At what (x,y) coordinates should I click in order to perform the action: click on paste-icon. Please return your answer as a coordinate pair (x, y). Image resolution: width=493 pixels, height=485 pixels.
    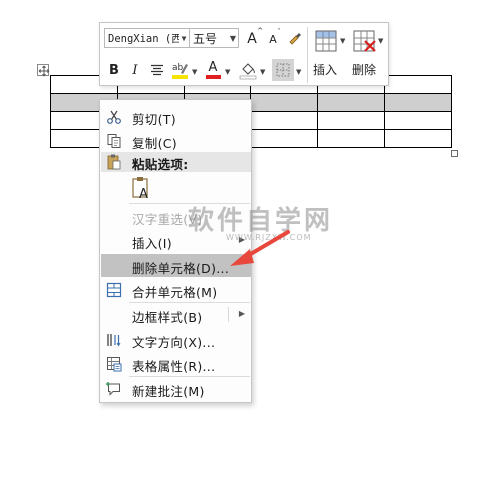
    Looking at the image, I should click on (114, 161).